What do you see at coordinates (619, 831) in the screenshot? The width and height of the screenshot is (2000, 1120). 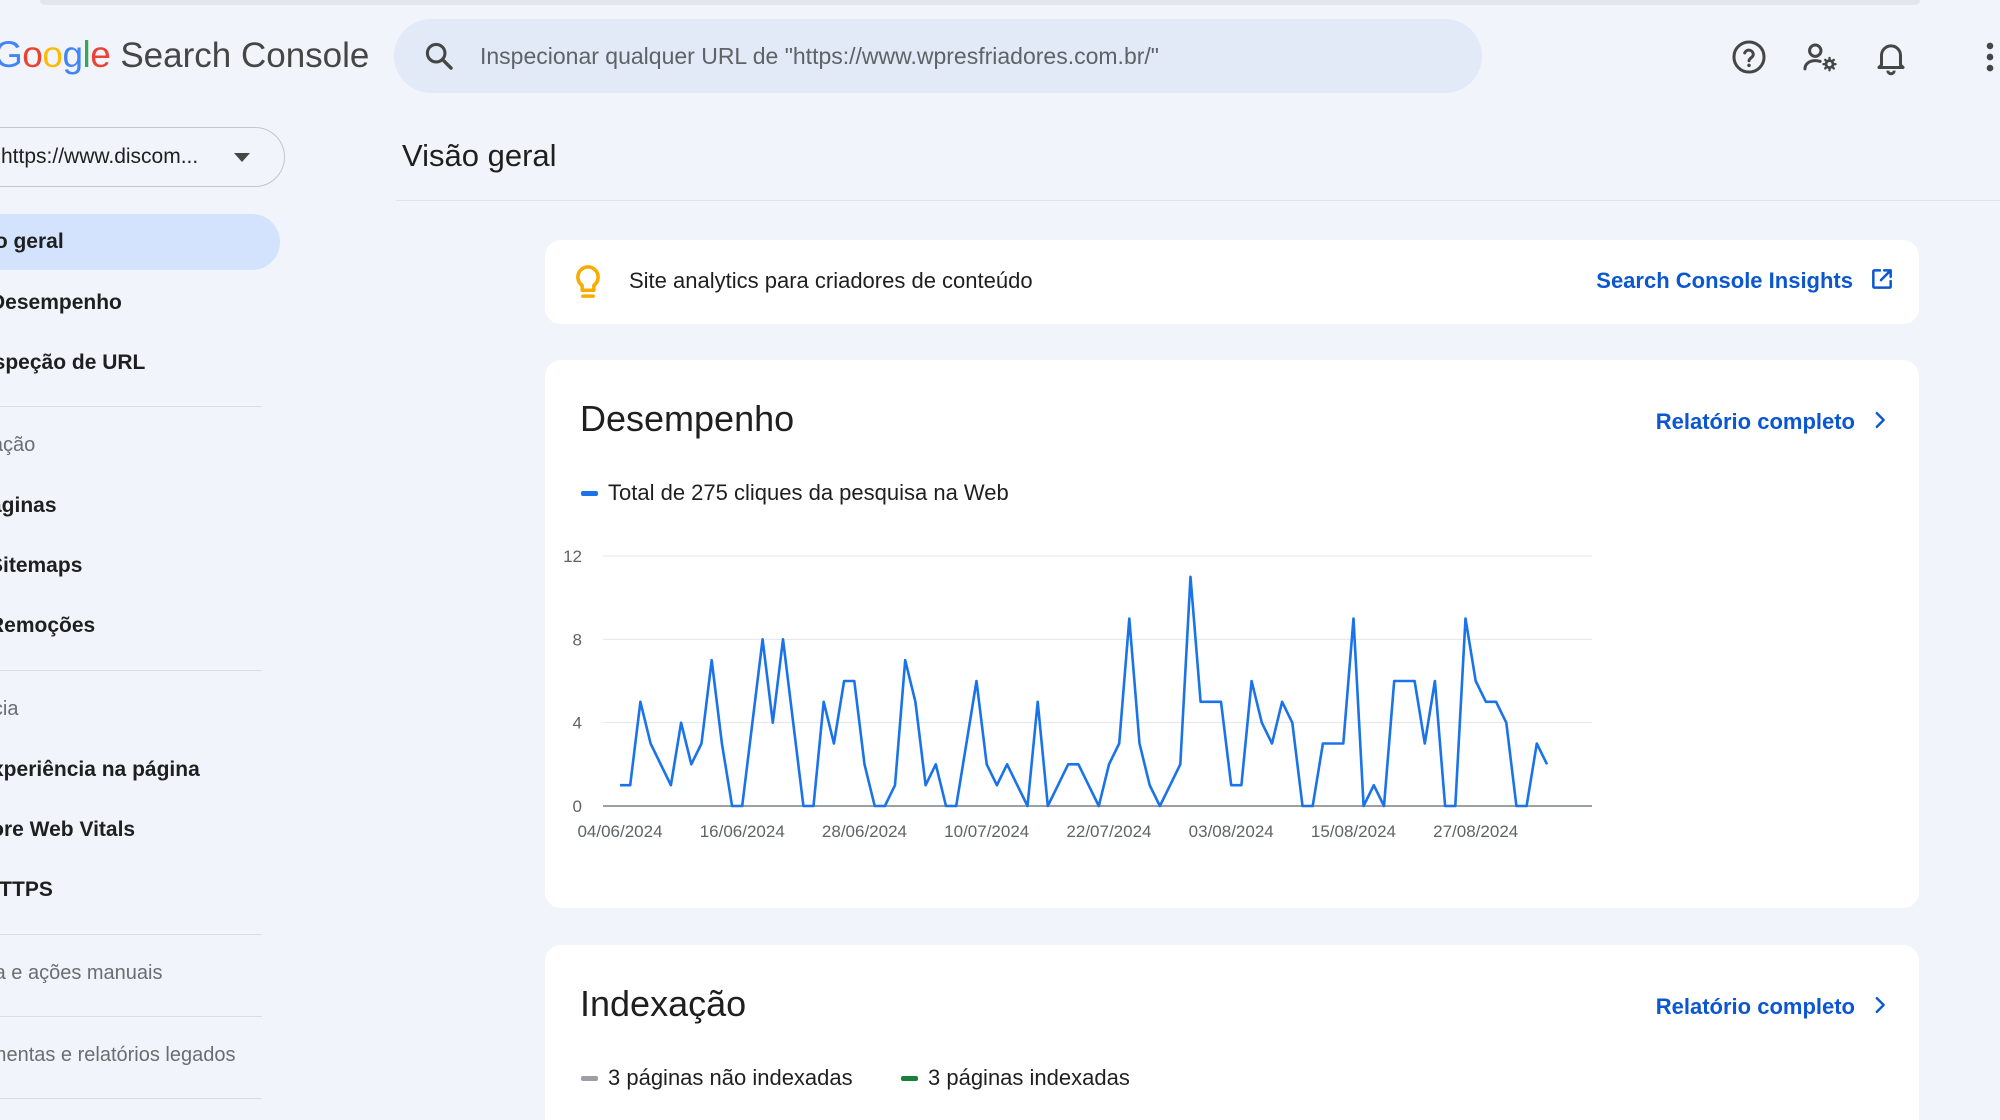 I see `x-tick-label: 04/06/2024` at bounding box center [619, 831].